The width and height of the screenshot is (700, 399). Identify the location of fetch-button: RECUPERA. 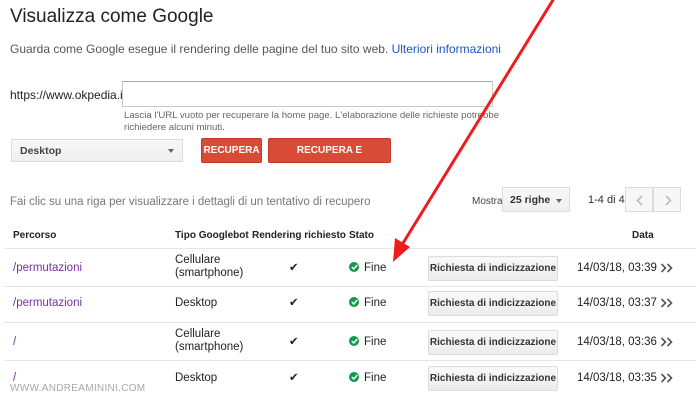
(231, 150).